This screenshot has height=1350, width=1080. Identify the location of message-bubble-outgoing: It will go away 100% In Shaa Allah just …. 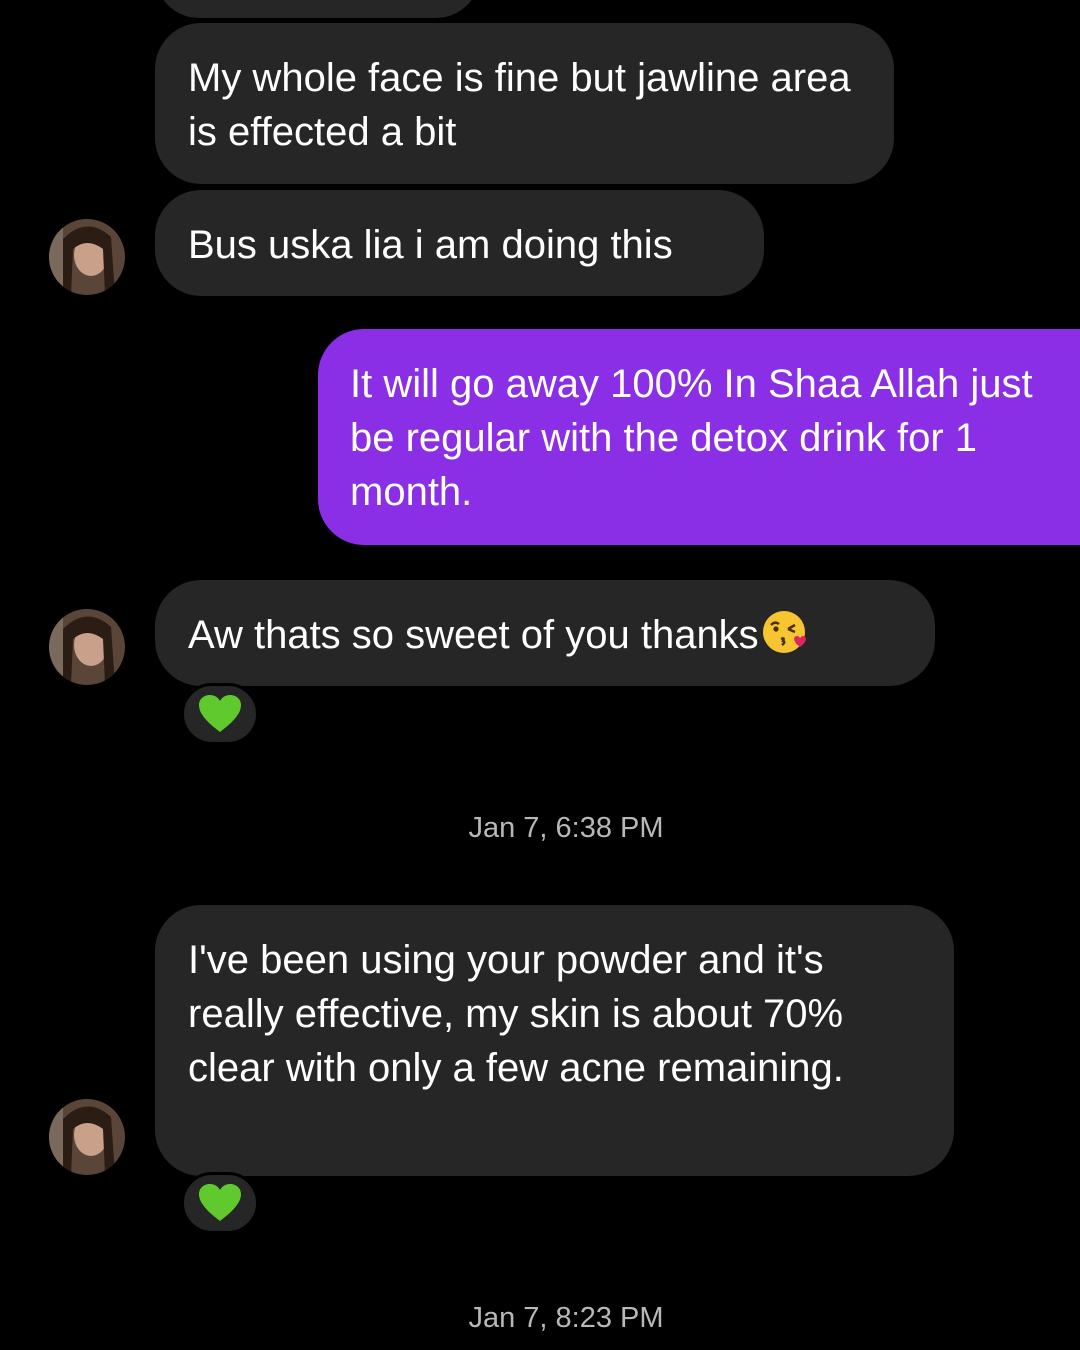
(699, 437).